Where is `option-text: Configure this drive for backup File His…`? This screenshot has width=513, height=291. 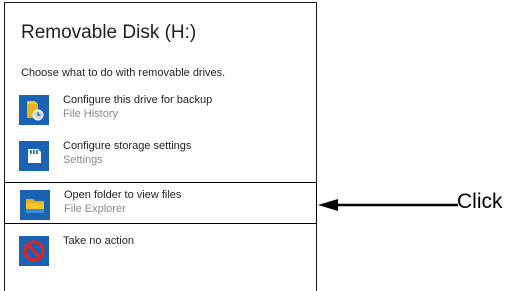
option-text: Configure this drive for backup File His… is located at coordinates (137, 107).